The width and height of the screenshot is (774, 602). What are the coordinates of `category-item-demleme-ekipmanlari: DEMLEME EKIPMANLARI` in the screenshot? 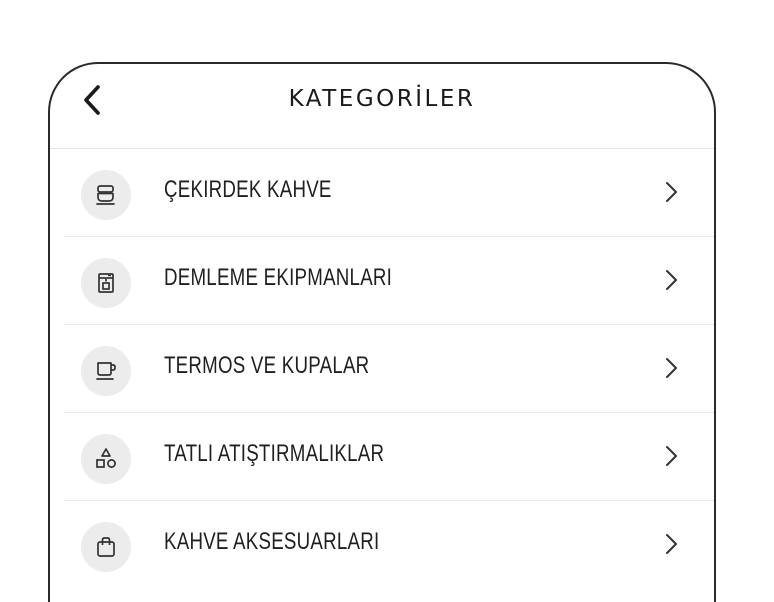 It's located at (382, 281).